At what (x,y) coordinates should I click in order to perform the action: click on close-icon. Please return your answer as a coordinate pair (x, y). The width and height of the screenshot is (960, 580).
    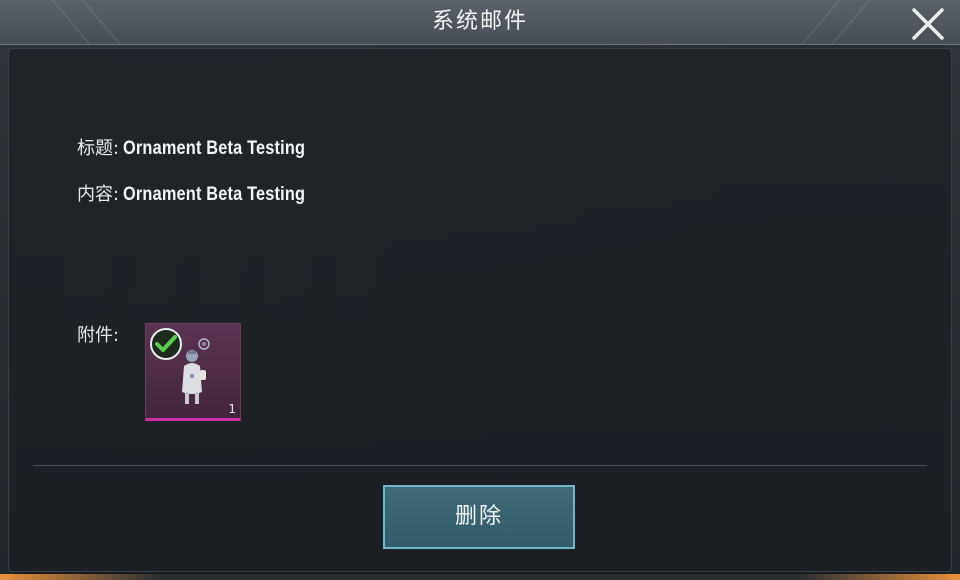
    Looking at the image, I should click on (928, 24).